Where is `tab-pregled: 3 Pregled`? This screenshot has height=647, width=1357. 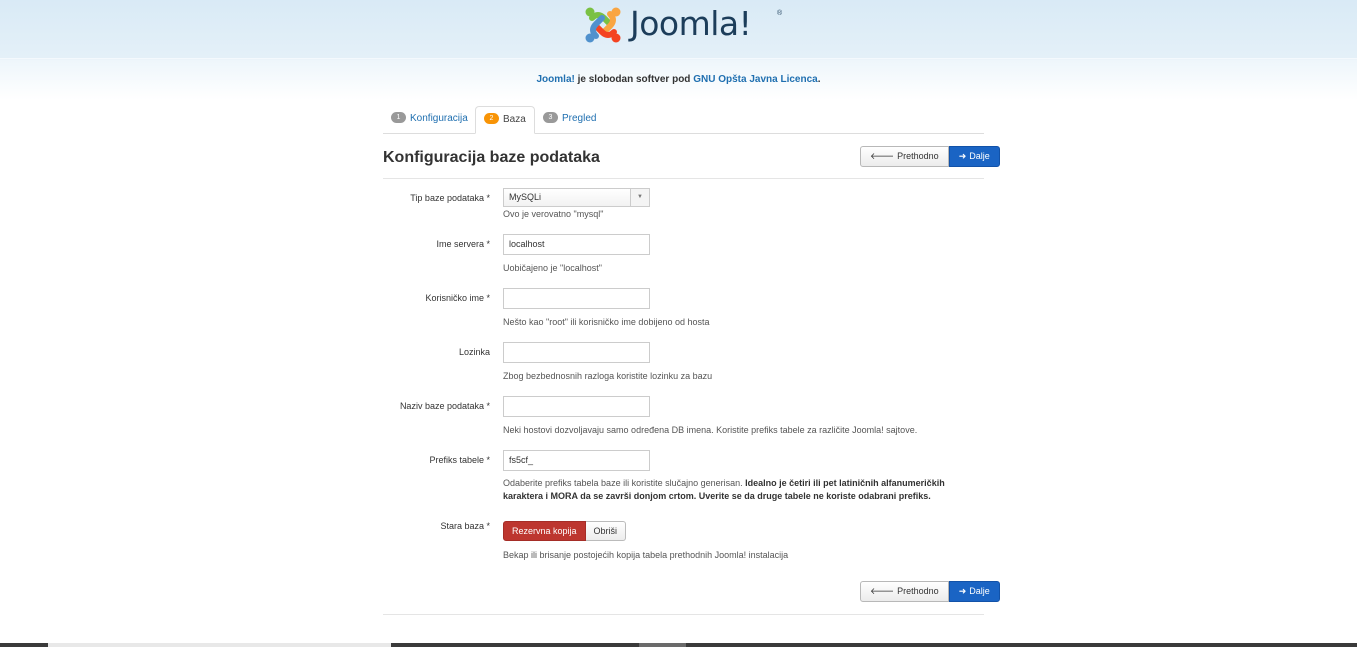 tab-pregled: 3 Pregled is located at coordinates (569, 119).